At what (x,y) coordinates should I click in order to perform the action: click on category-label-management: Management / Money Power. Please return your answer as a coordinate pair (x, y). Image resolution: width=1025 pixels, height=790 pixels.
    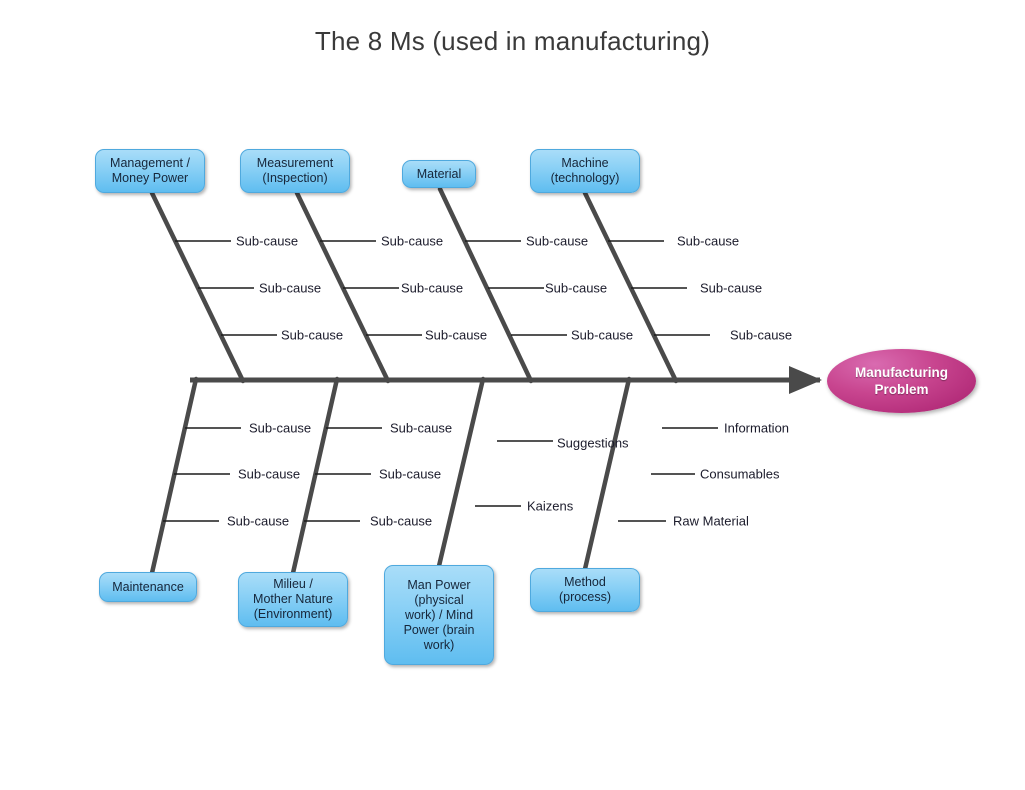
    Looking at the image, I should click on (150, 170).